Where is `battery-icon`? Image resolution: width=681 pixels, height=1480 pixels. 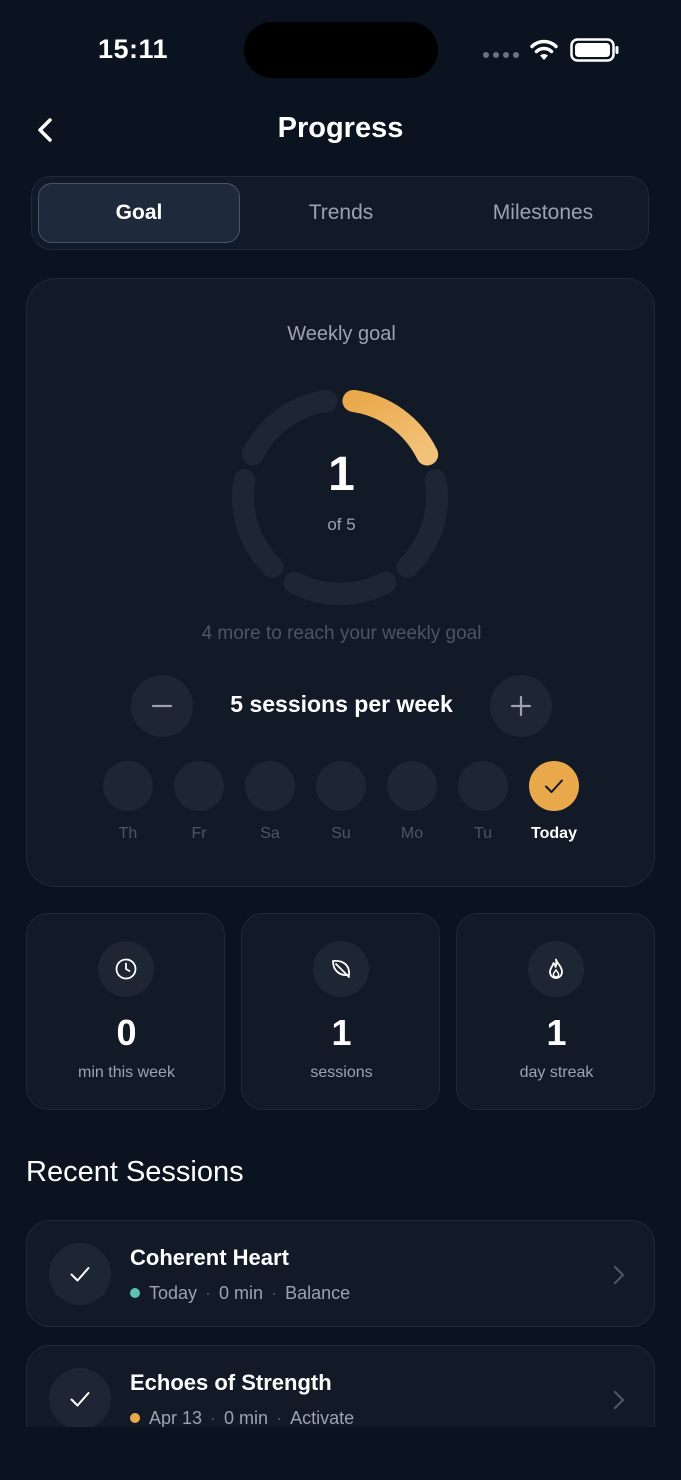 battery-icon is located at coordinates (594, 50).